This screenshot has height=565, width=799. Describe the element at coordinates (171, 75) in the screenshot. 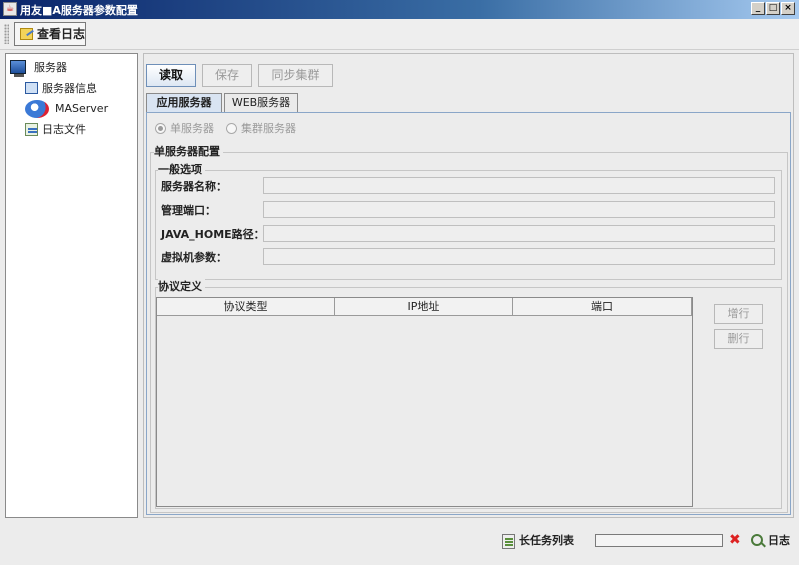

I see `read-button: 读取` at that location.